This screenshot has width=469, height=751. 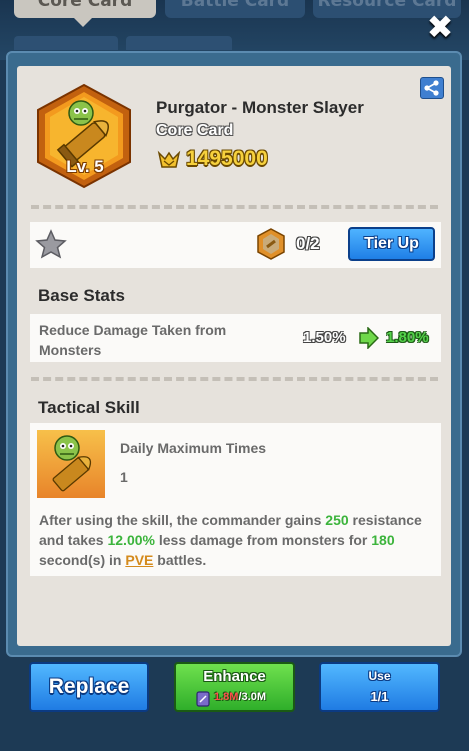 I want to click on share-button, so click(x=432, y=88).